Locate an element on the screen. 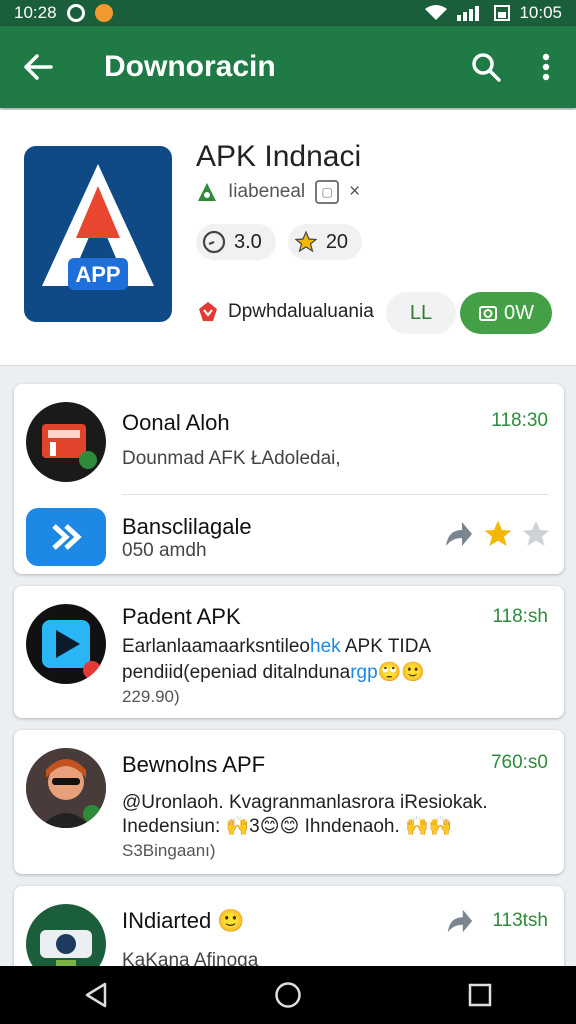 This screenshot has height=1024, width=576. line-1-text: Earlanlaamaarksntileo is located at coordinates (216, 646).